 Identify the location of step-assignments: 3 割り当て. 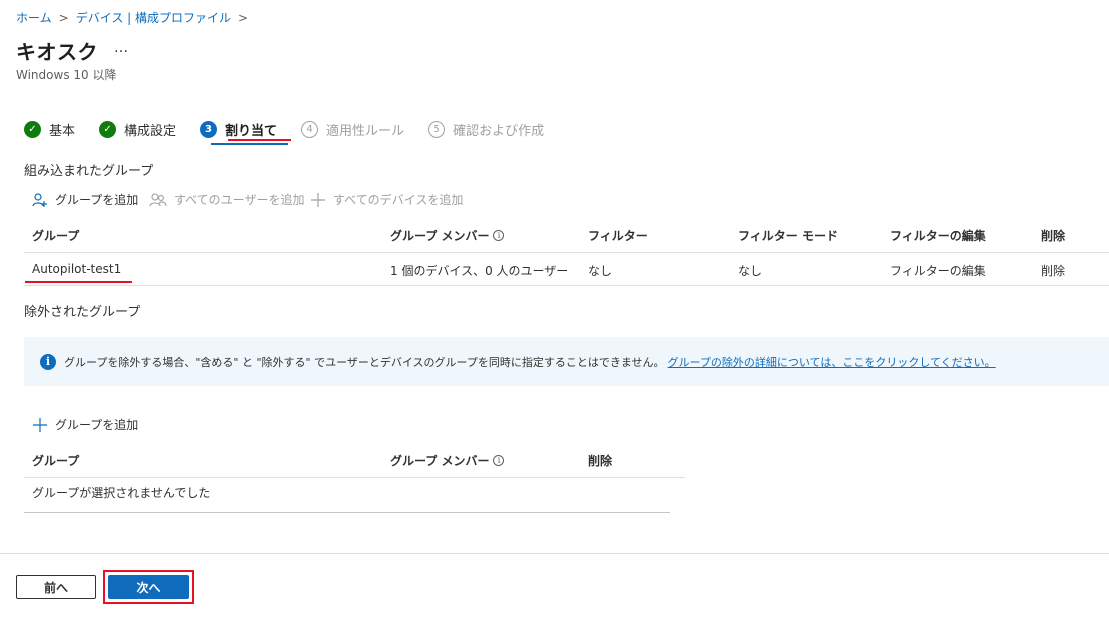
(238, 129).